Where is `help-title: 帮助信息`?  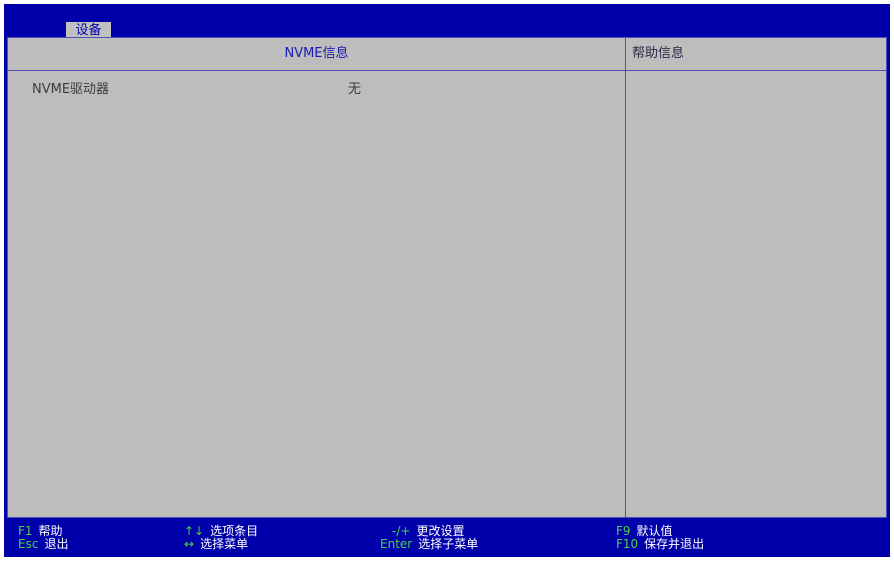 help-title: 帮助信息 is located at coordinates (658, 53).